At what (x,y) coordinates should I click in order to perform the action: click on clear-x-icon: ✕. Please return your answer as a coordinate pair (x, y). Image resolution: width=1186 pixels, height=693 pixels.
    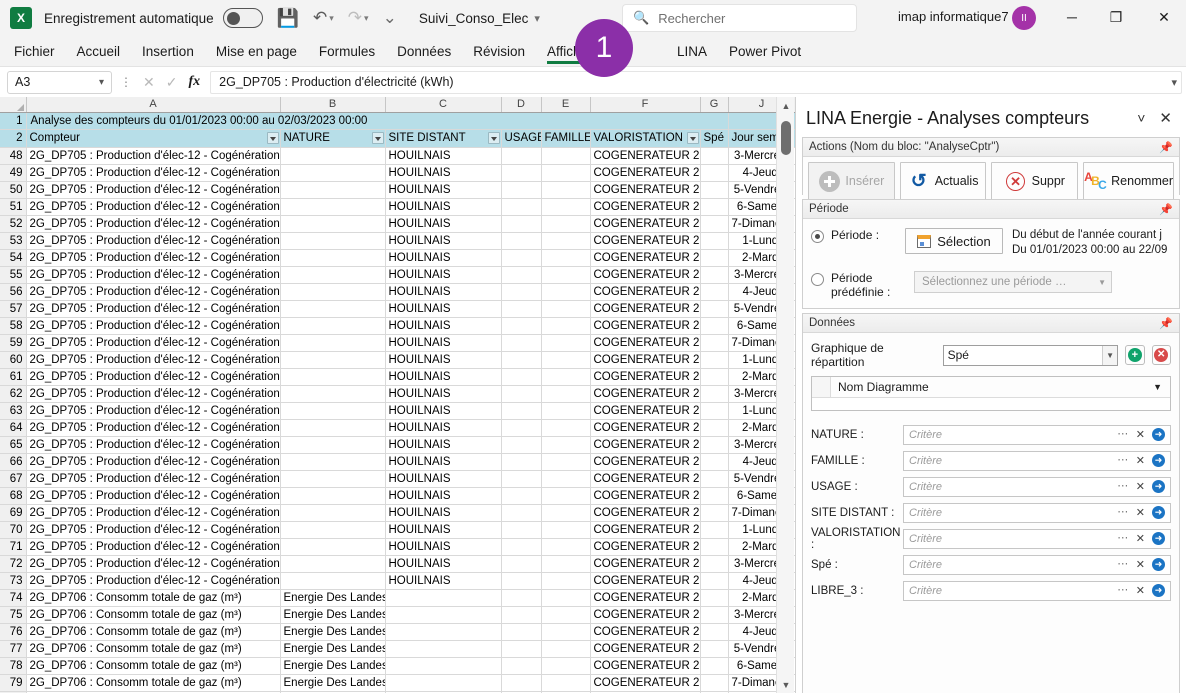
    Looking at the image, I should click on (1140, 486).